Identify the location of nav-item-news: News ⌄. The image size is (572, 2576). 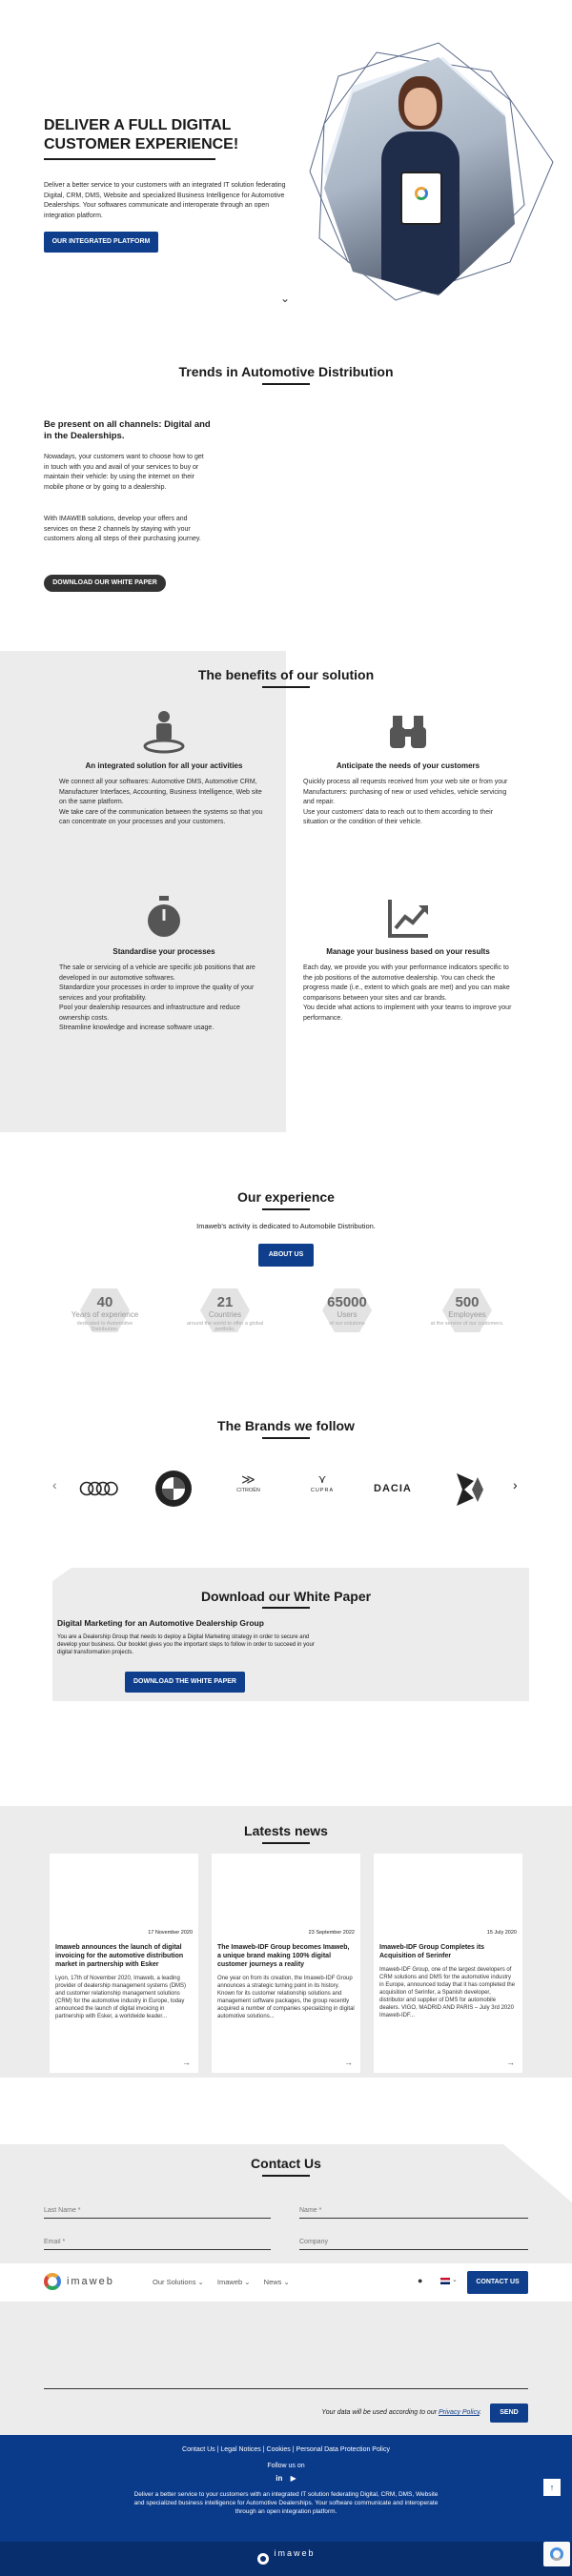
(277, 2282).